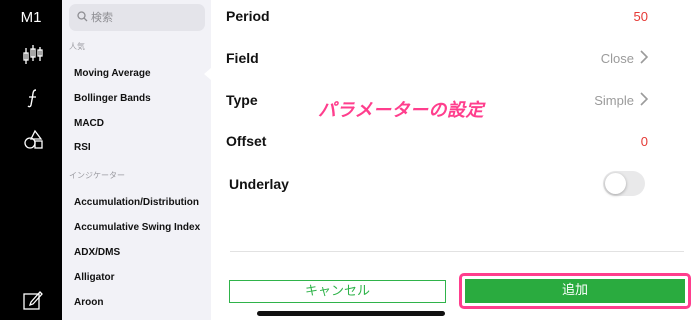 The height and width of the screenshot is (320, 700). Describe the element at coordinates (94, 277) in the screenshot. I see `list-item-alligator: Alligator` at that location.